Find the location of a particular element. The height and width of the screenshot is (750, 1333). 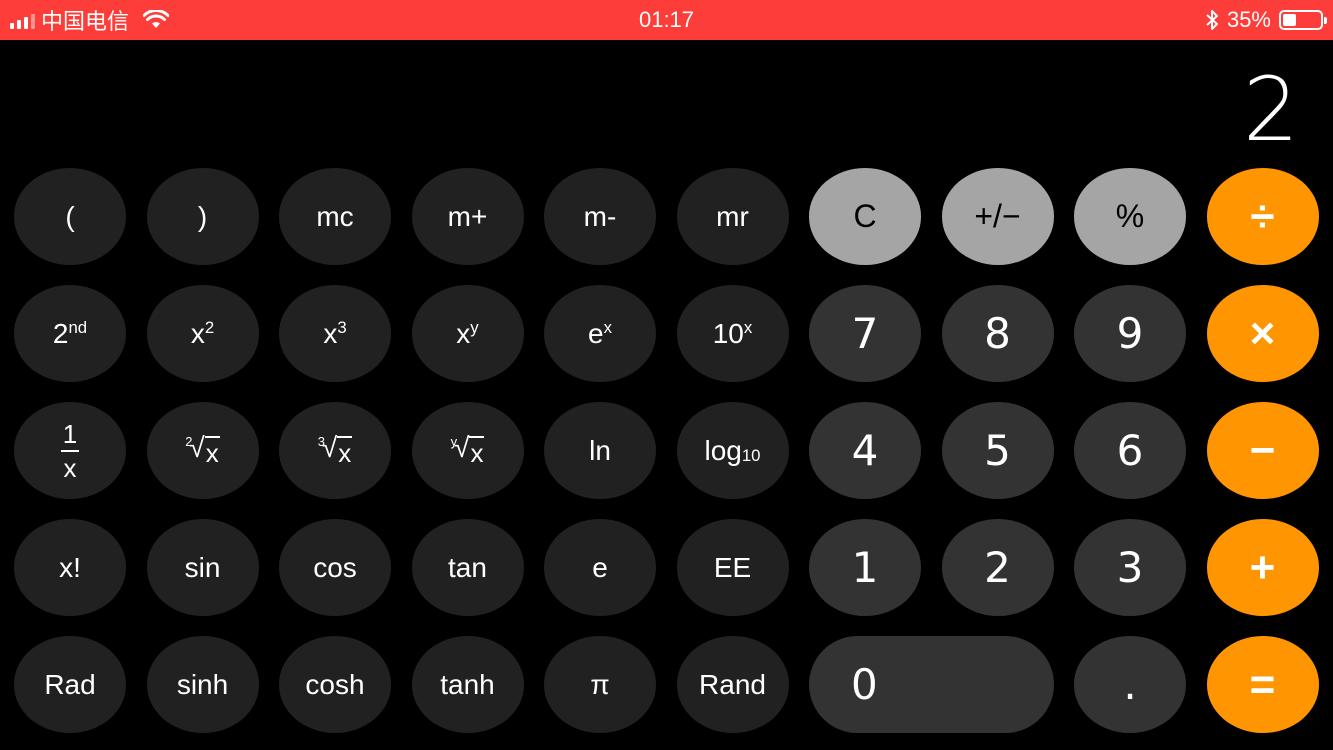

e-power-x-base: e is located at coordinates (596, 333).